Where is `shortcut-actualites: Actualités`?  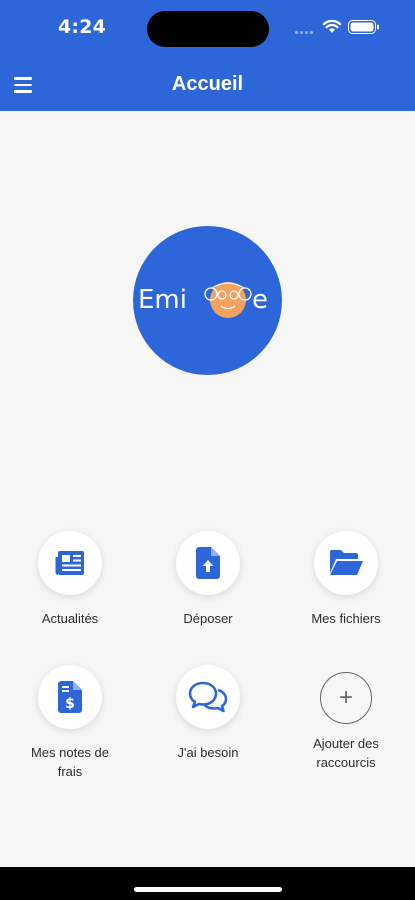 shortcut-actualites: Actualités is located at coordinates (70, 579).